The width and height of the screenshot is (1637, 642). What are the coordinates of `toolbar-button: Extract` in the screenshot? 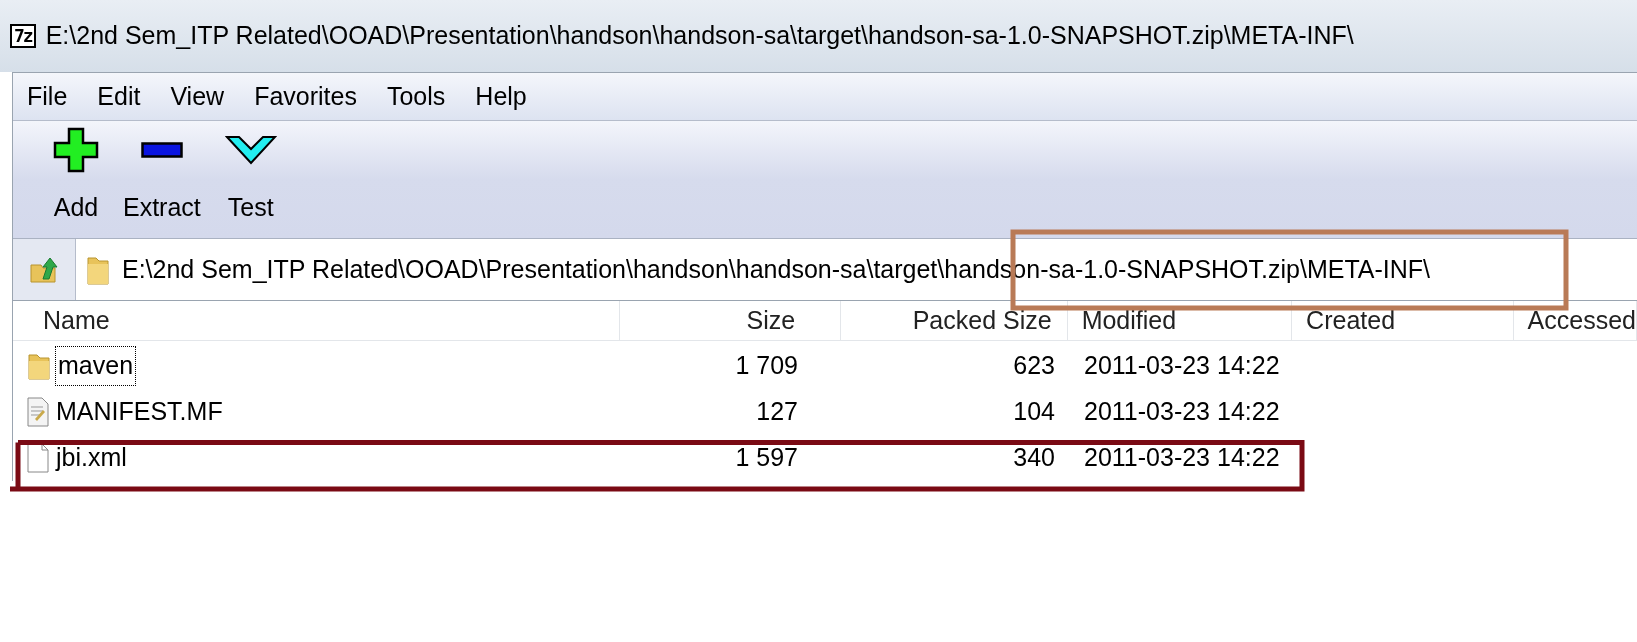 It's located at (162, 175).